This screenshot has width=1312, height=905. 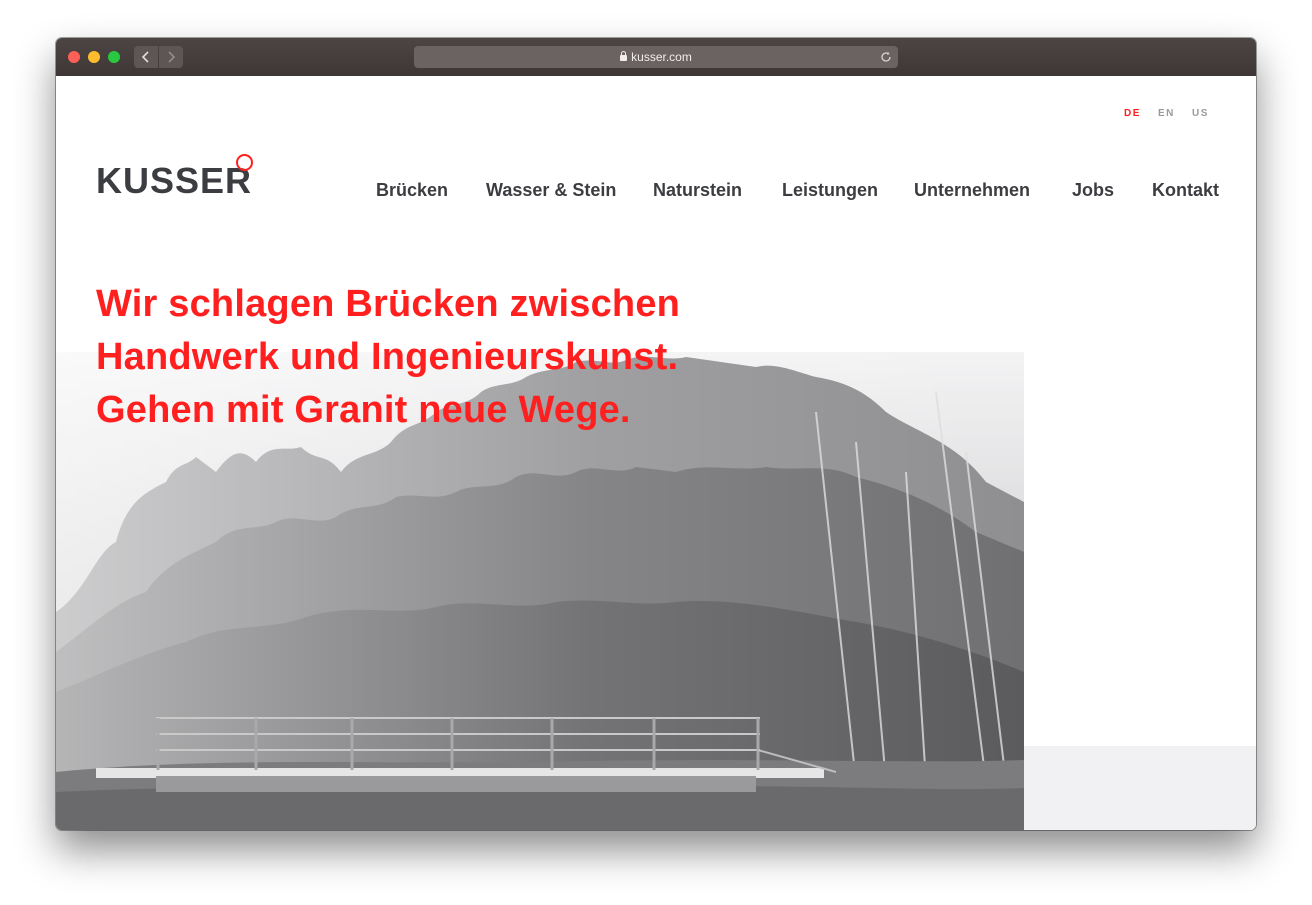 I want to click on back-button, so click(x=146, y=57).